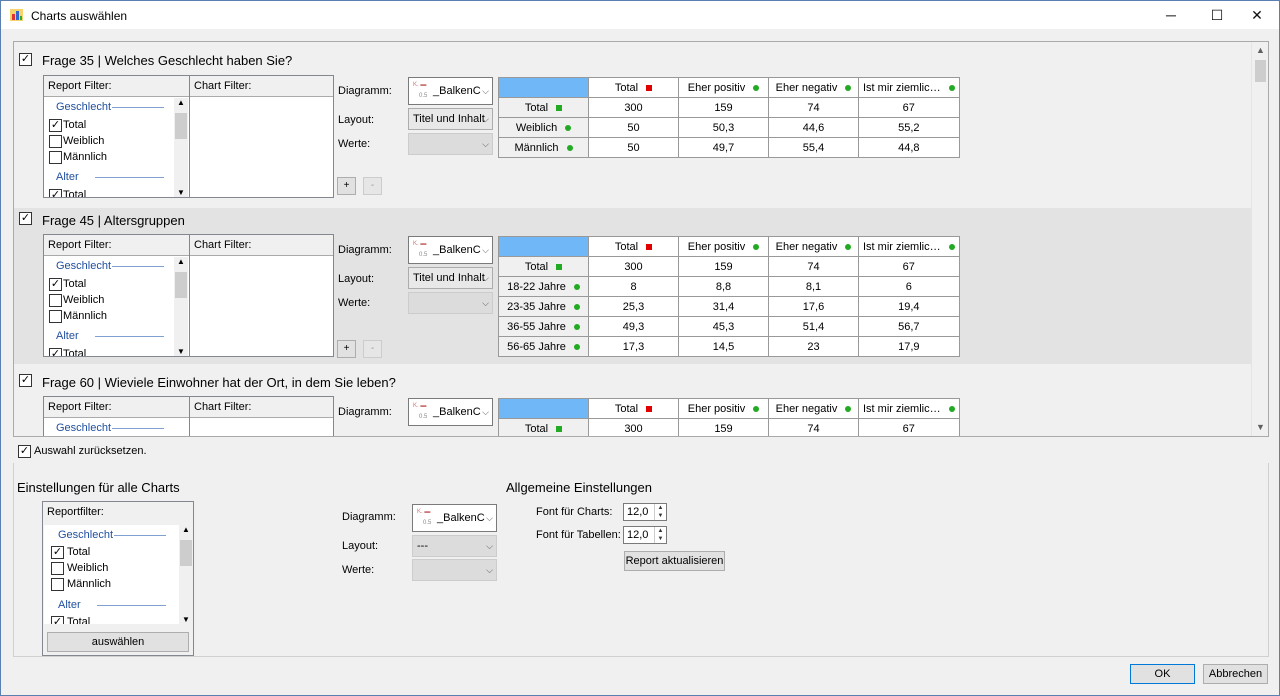 Image resolution: width=1280 pixels, height=696 pixels. I want to click on cell-value: 51,4, so click(813, 326).